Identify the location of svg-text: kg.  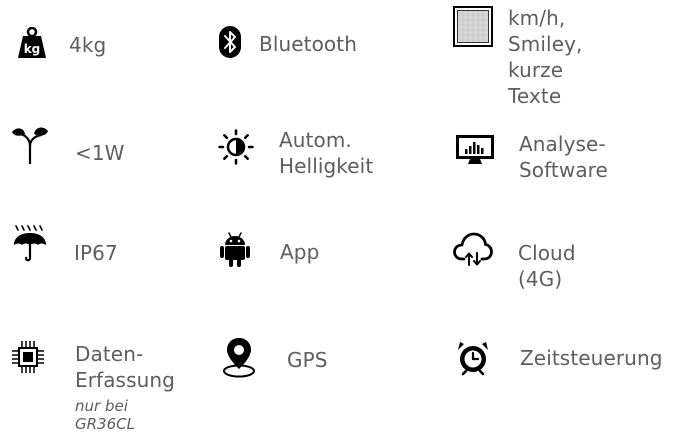
(32, 49).